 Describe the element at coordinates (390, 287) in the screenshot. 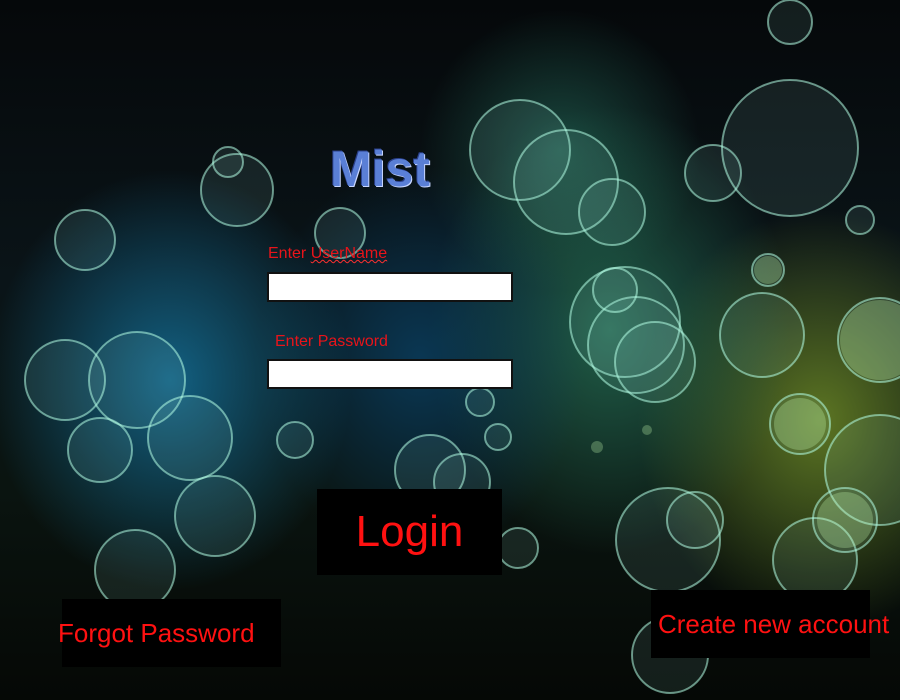

I see `username-input` at that location.